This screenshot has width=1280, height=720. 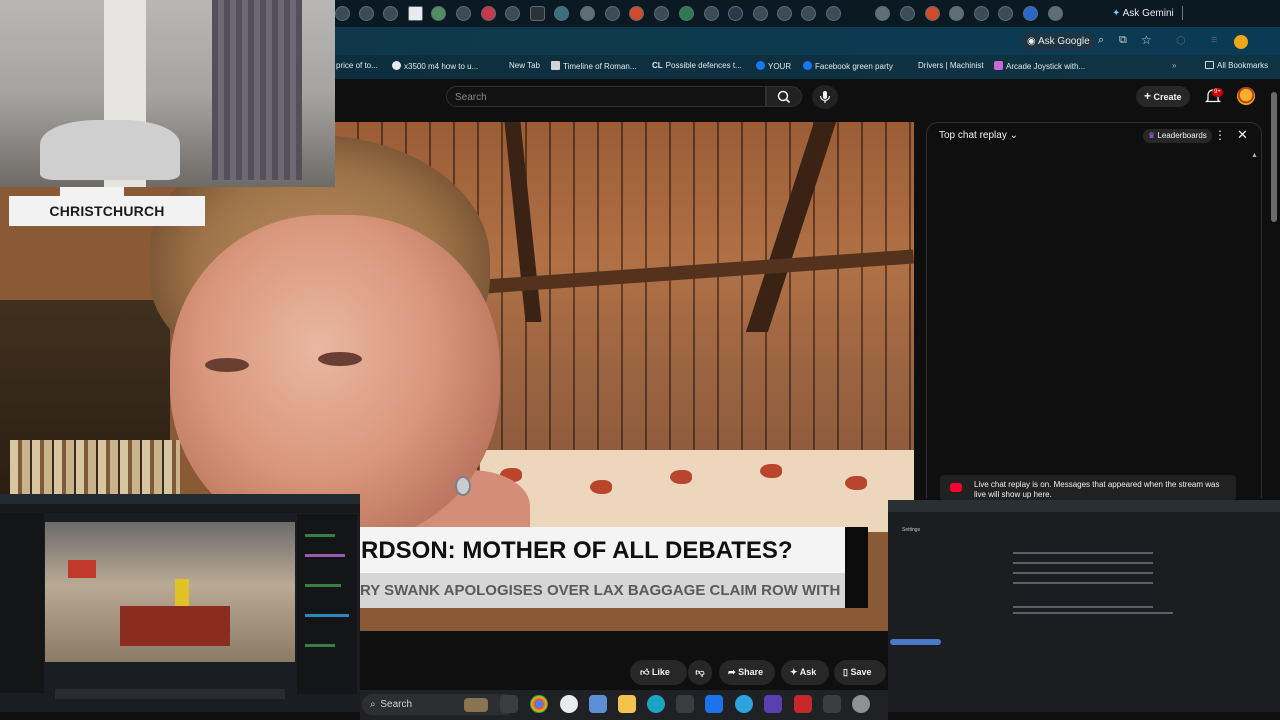 What do you see at coordinates (509, 704) in the screenshot?
I see `task-view-icon` at bounding box center [509, 704].